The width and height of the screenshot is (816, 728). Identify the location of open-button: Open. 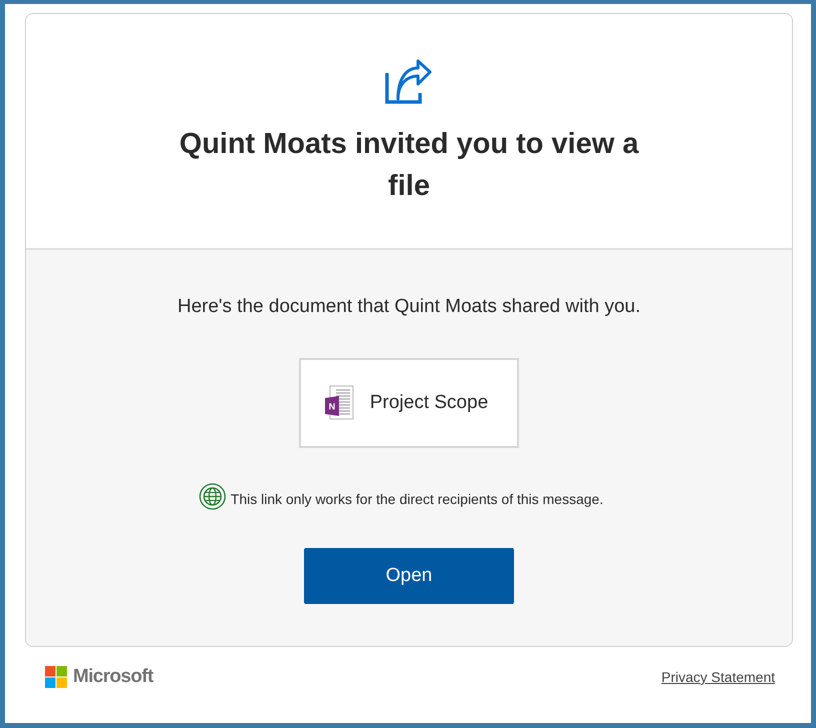
(409, 576).